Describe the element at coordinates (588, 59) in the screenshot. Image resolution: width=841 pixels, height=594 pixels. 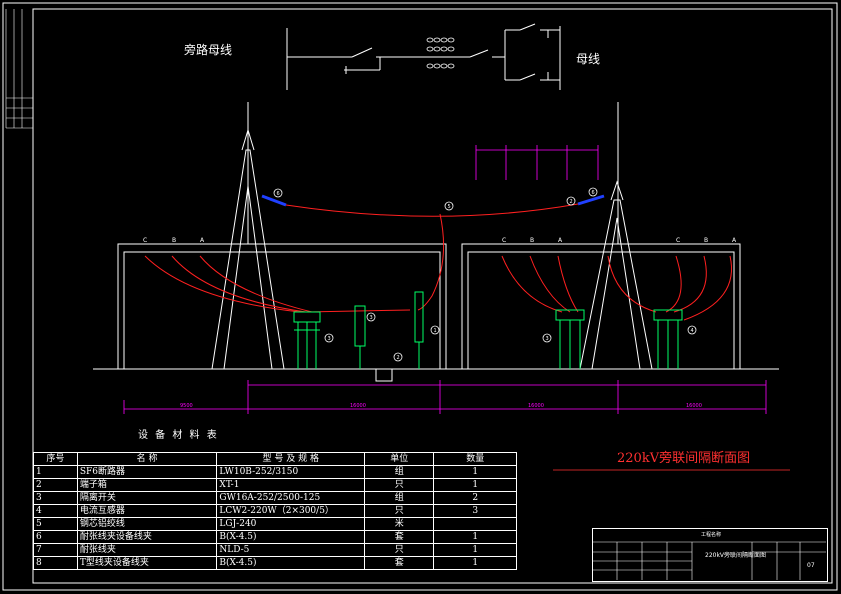
I see `main-bus-label: 母线` at that location.